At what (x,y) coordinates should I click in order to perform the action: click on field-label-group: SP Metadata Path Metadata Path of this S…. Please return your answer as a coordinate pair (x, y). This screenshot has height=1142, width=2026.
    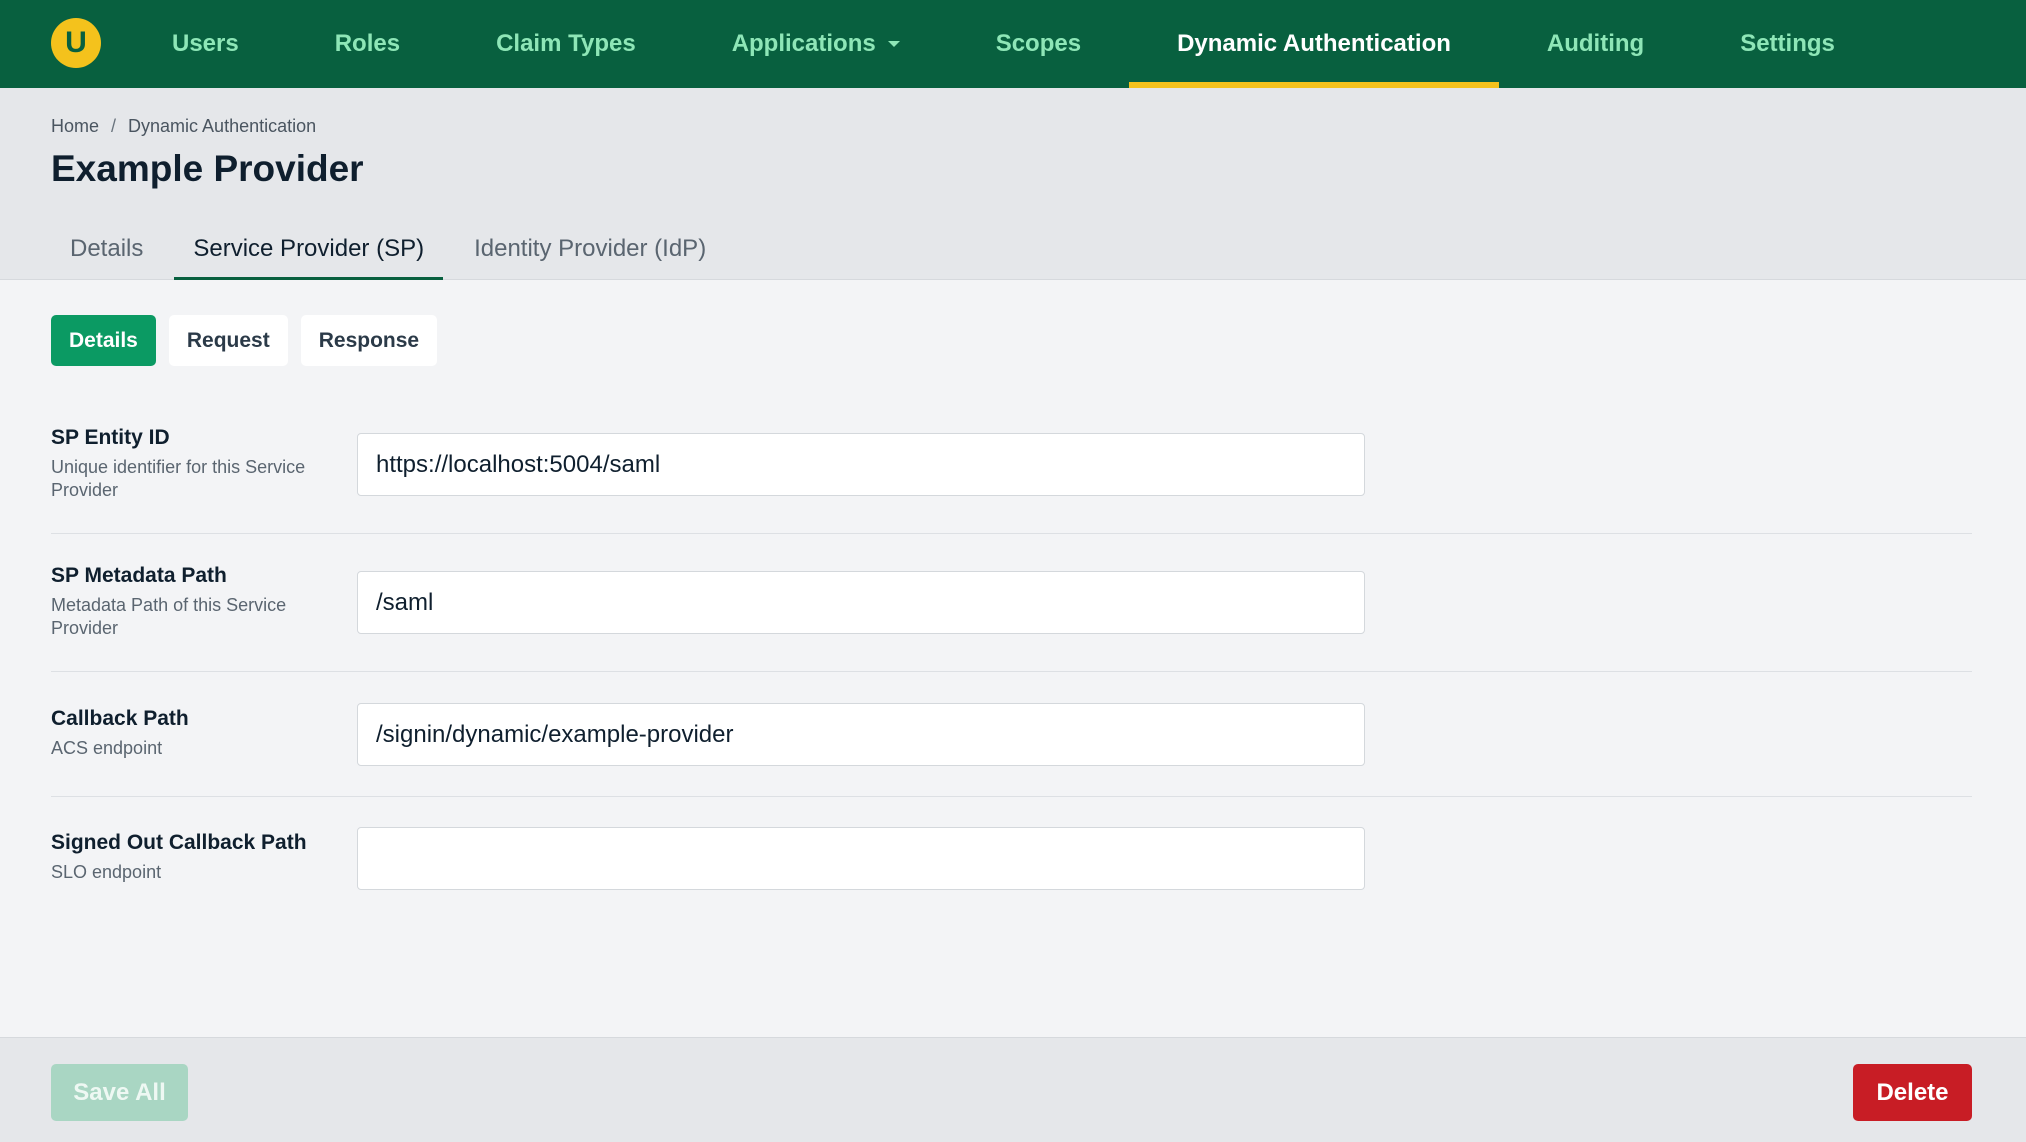
    Looking at the image, I should click on (201, 602).